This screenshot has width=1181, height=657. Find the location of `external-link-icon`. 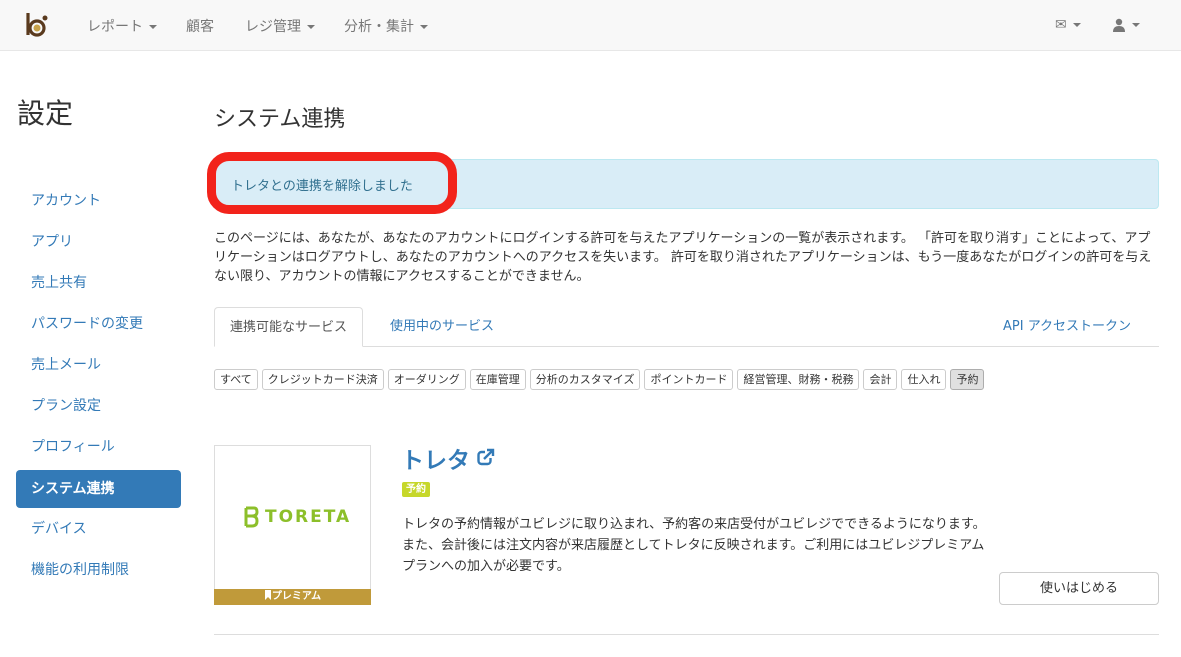

external-link-icon is located at coordinates (486, 457).